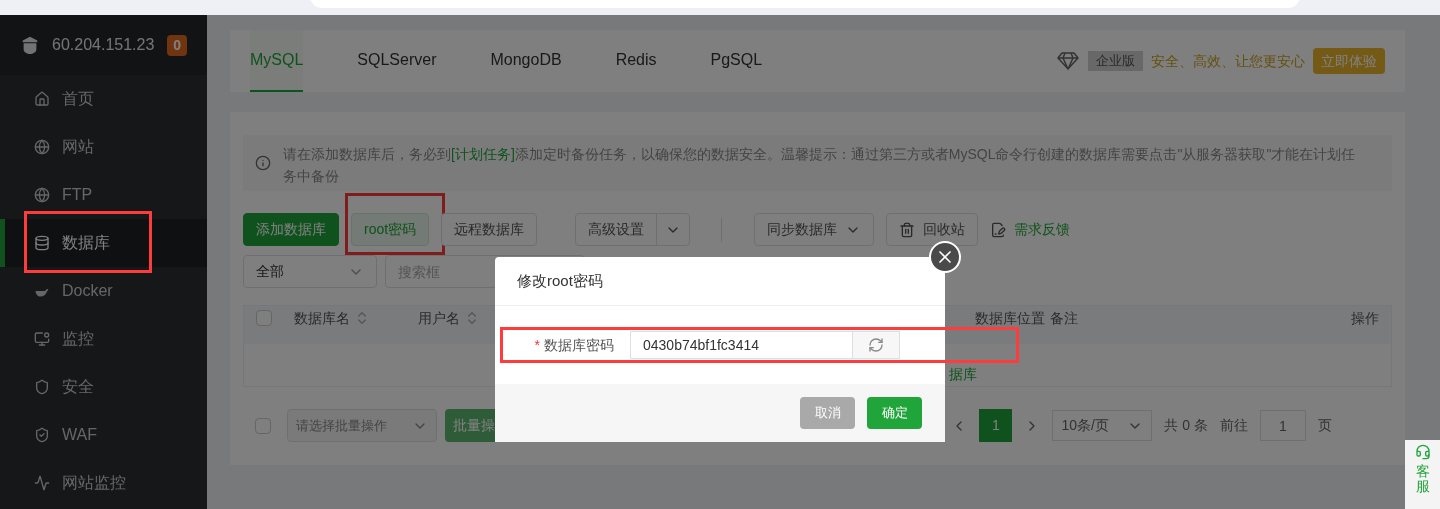  Describe the element at coordinates (103, 195) in the screenshot. I see `sidebar-item: FTP` at that location.